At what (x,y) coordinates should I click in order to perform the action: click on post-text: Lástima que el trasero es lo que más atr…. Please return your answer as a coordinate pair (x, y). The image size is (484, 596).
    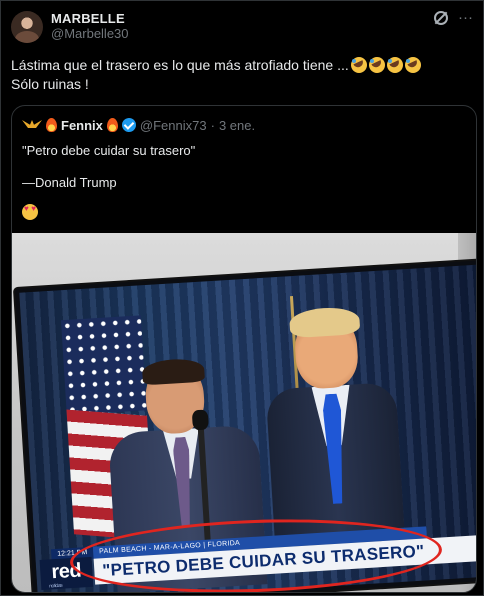
    Looking at the image, I should click on (241, 75).